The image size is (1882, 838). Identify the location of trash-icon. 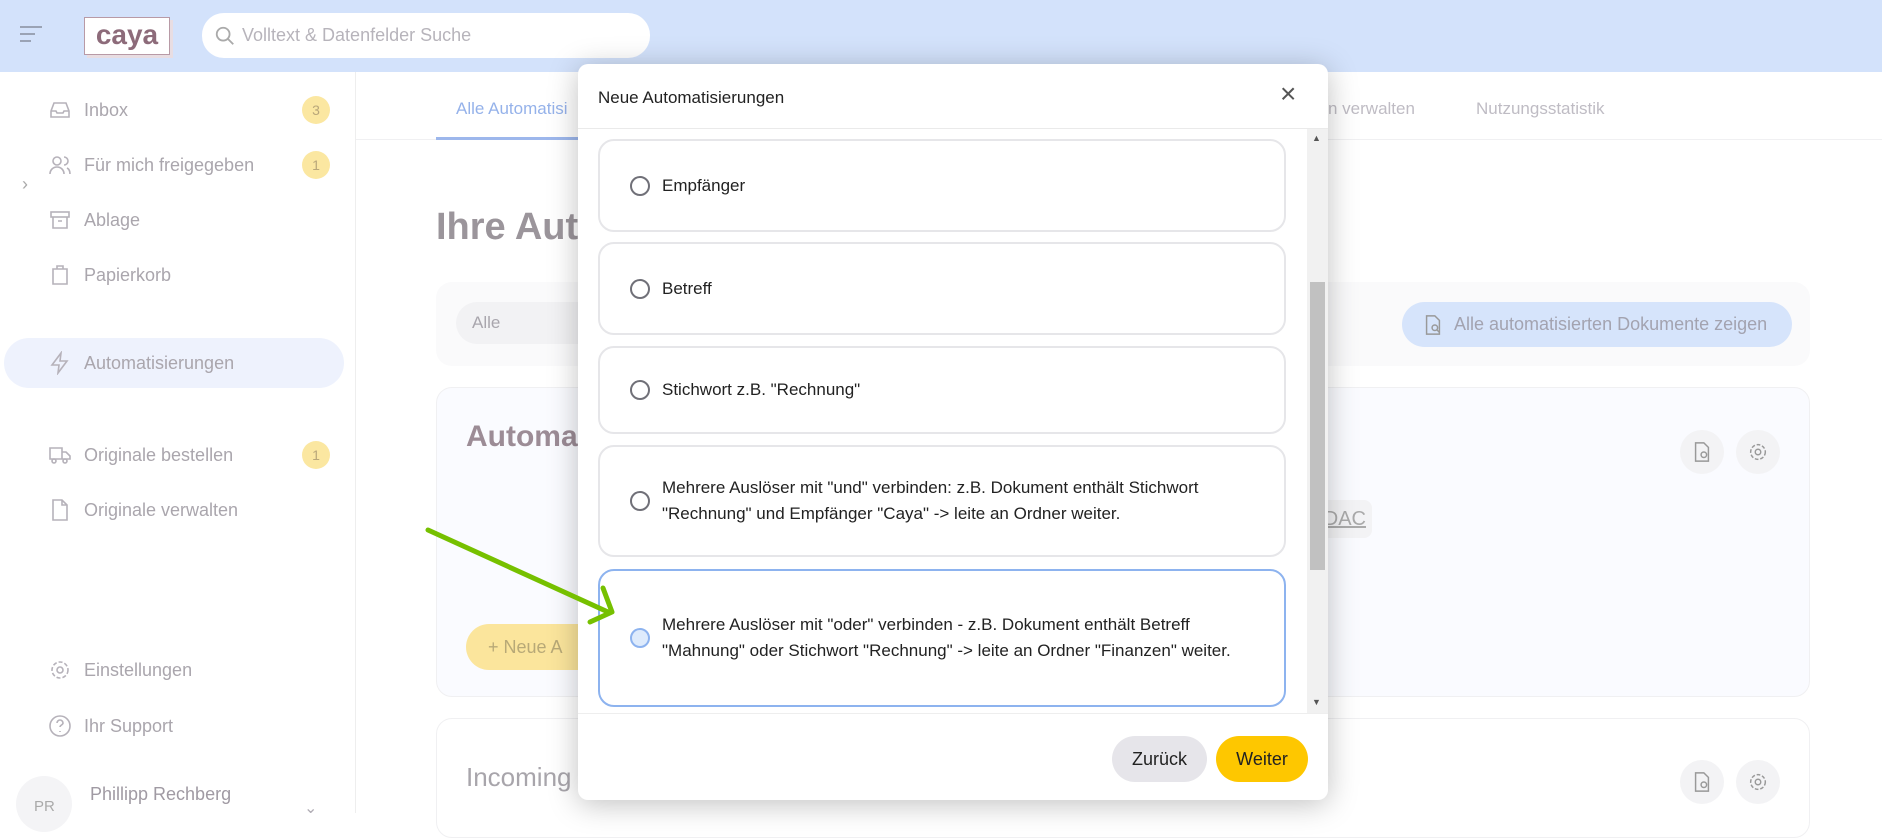
(60, 275).